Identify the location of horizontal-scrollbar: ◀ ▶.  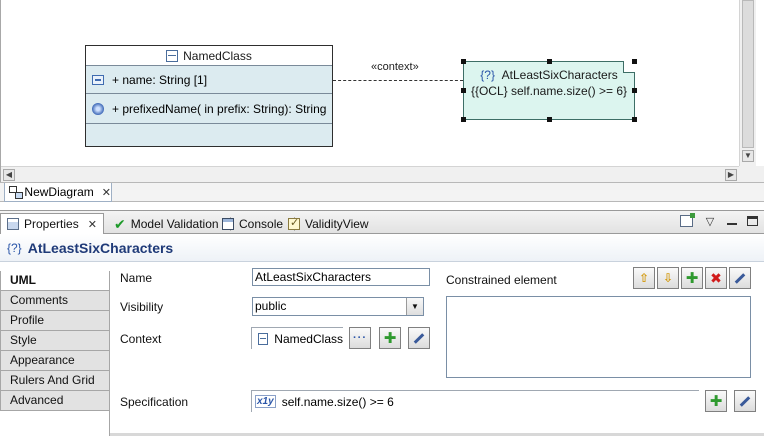
(370, 174).